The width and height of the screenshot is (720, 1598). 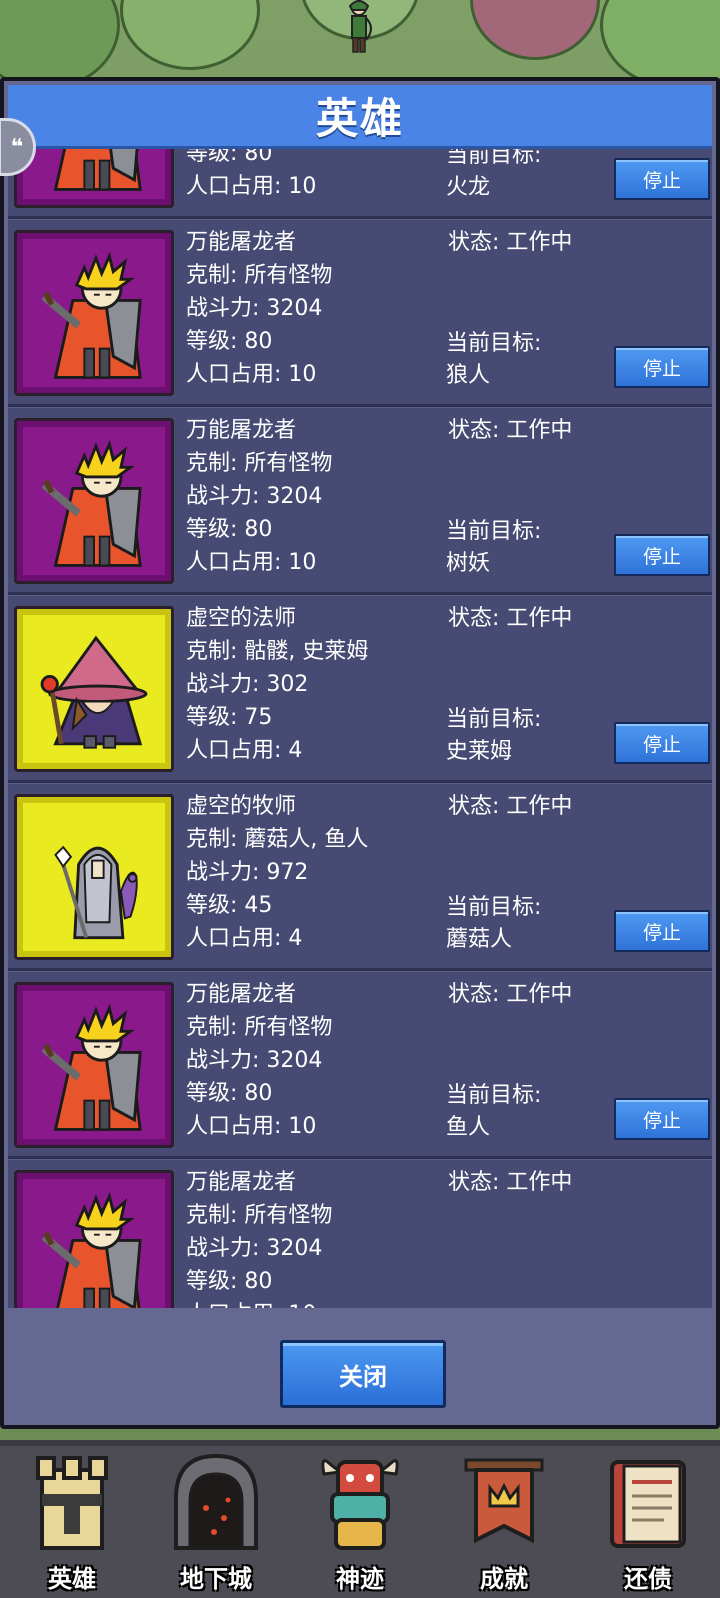 I want to click on target-value: 火龙, so click(x=468, y=187).